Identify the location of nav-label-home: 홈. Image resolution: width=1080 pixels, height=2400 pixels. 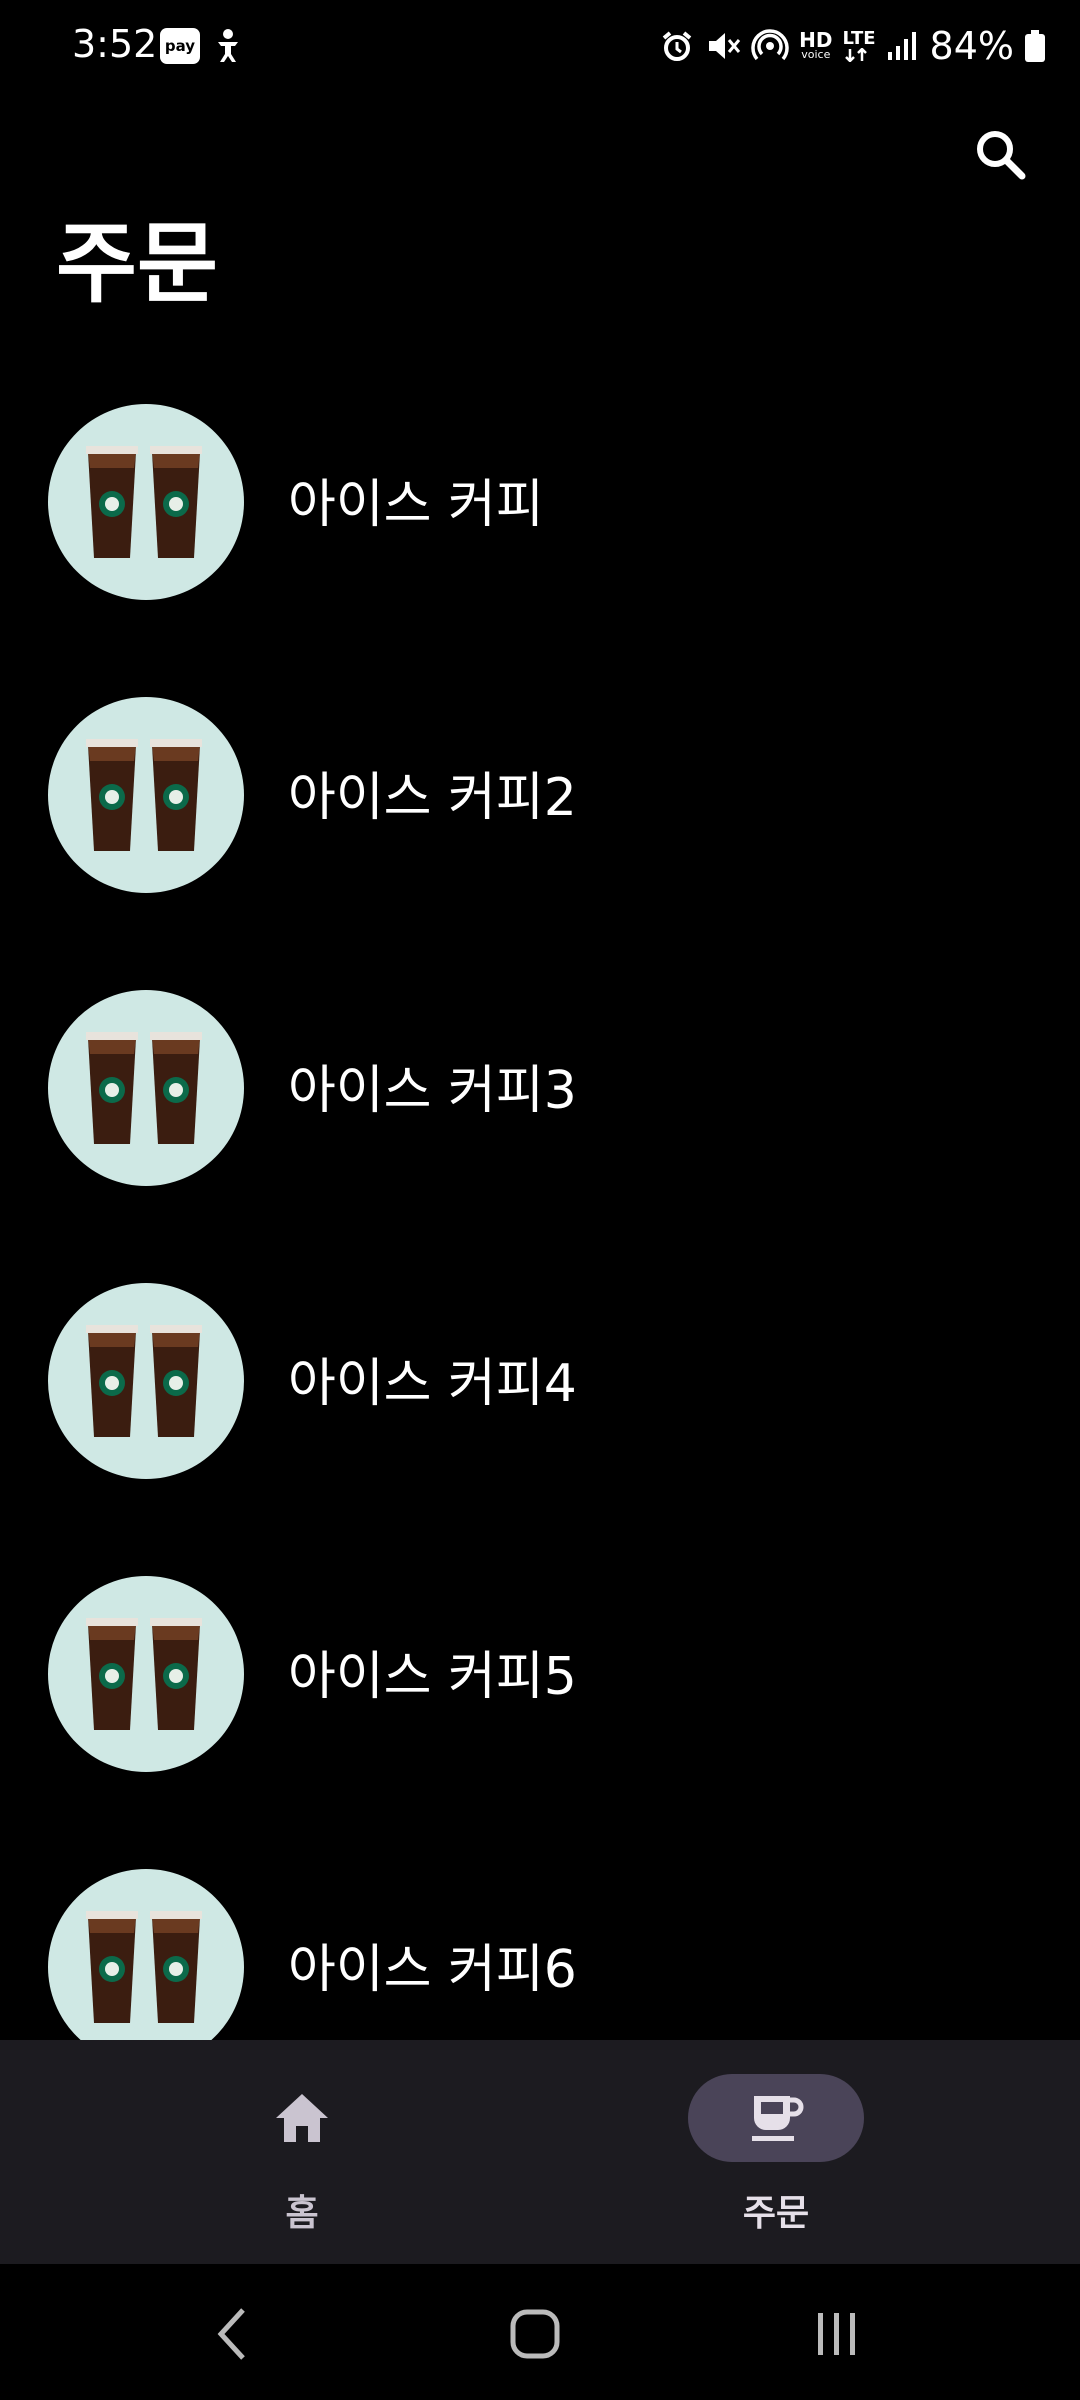
(302, 2213).